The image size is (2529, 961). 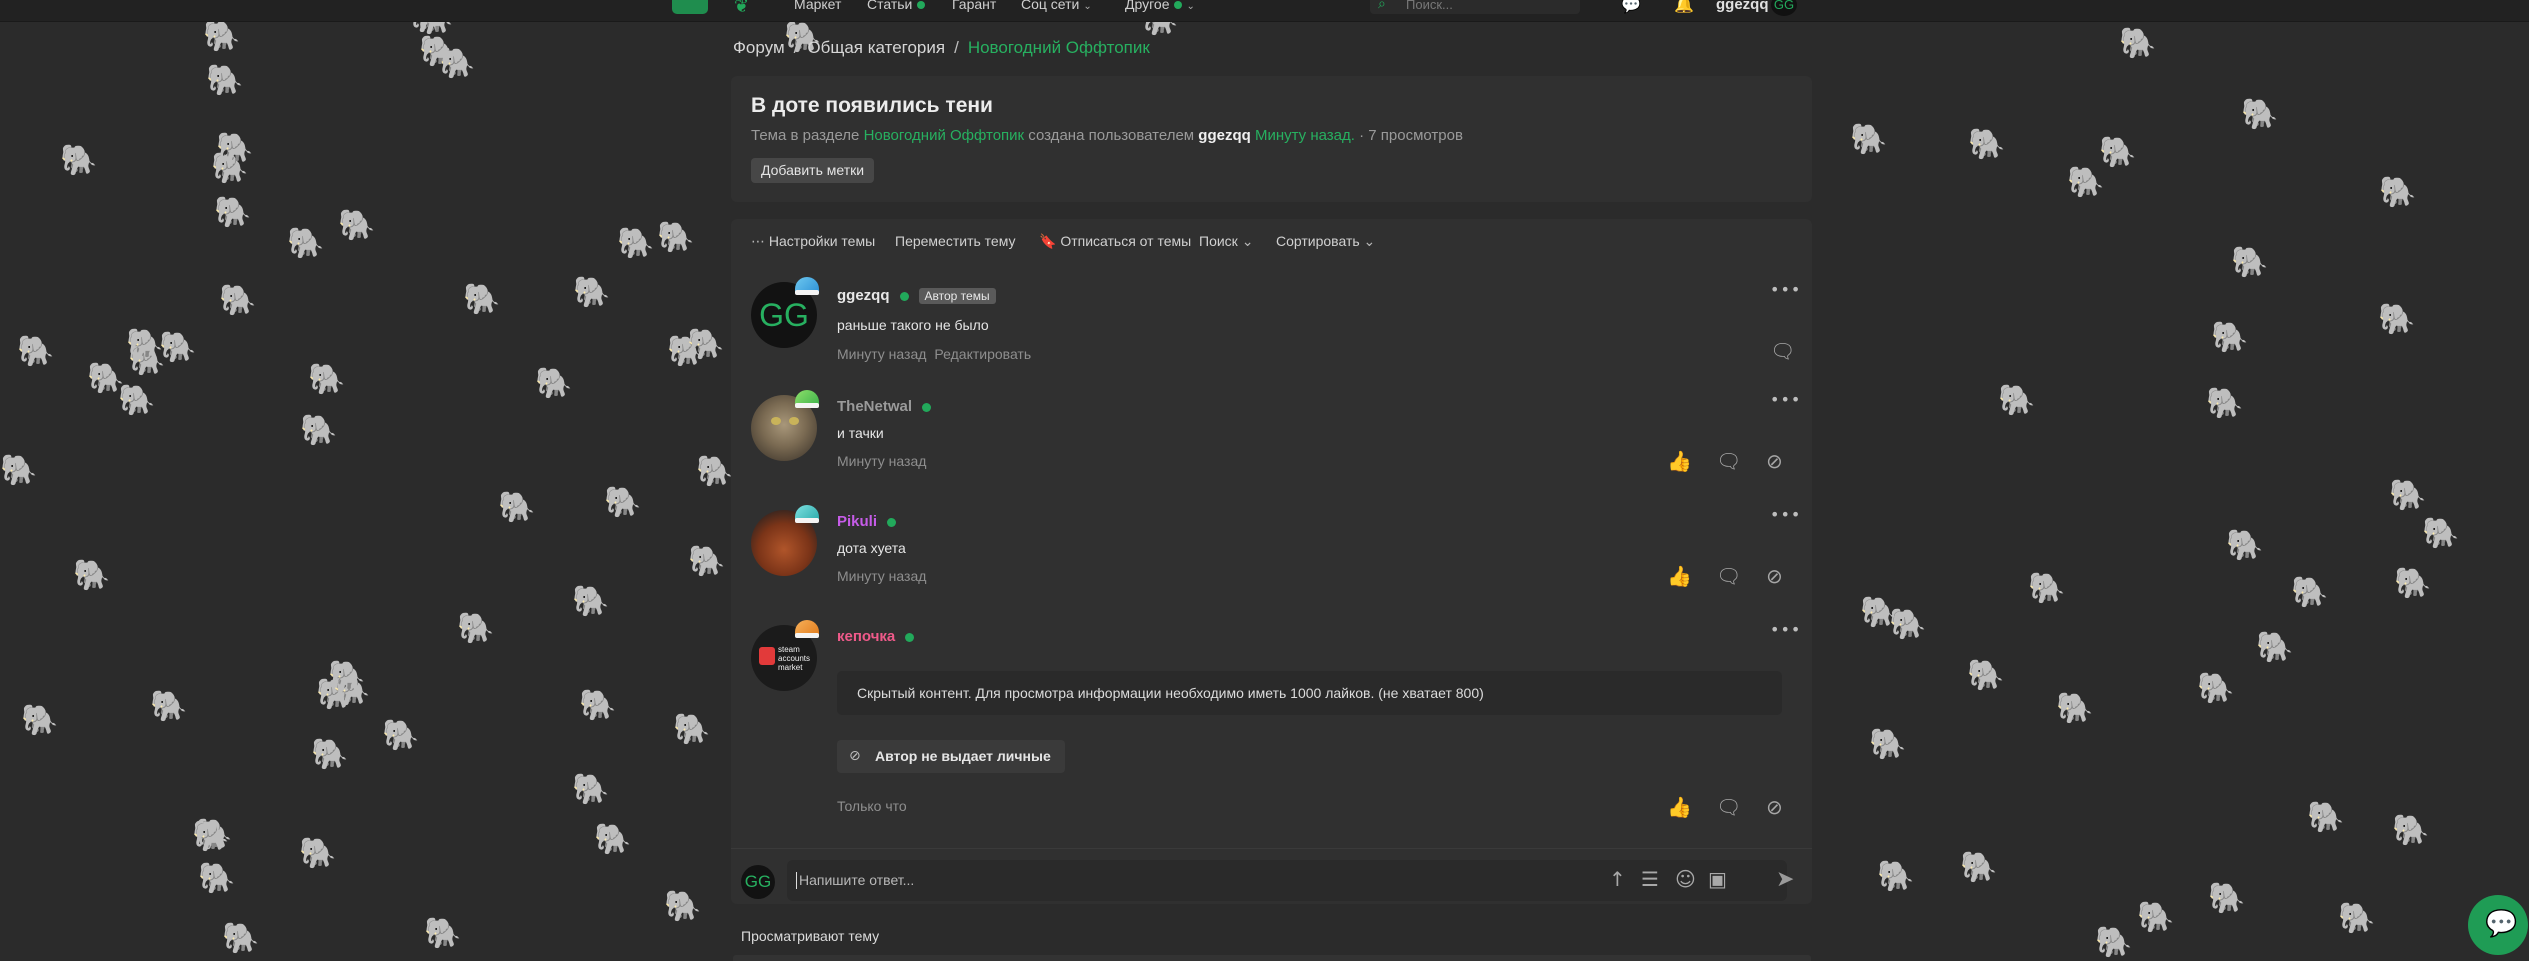 What do you see at coordinates (1742, 6) in the screenshot?
I see `current-username: ggezqq` at bounding box center [1742, 6].